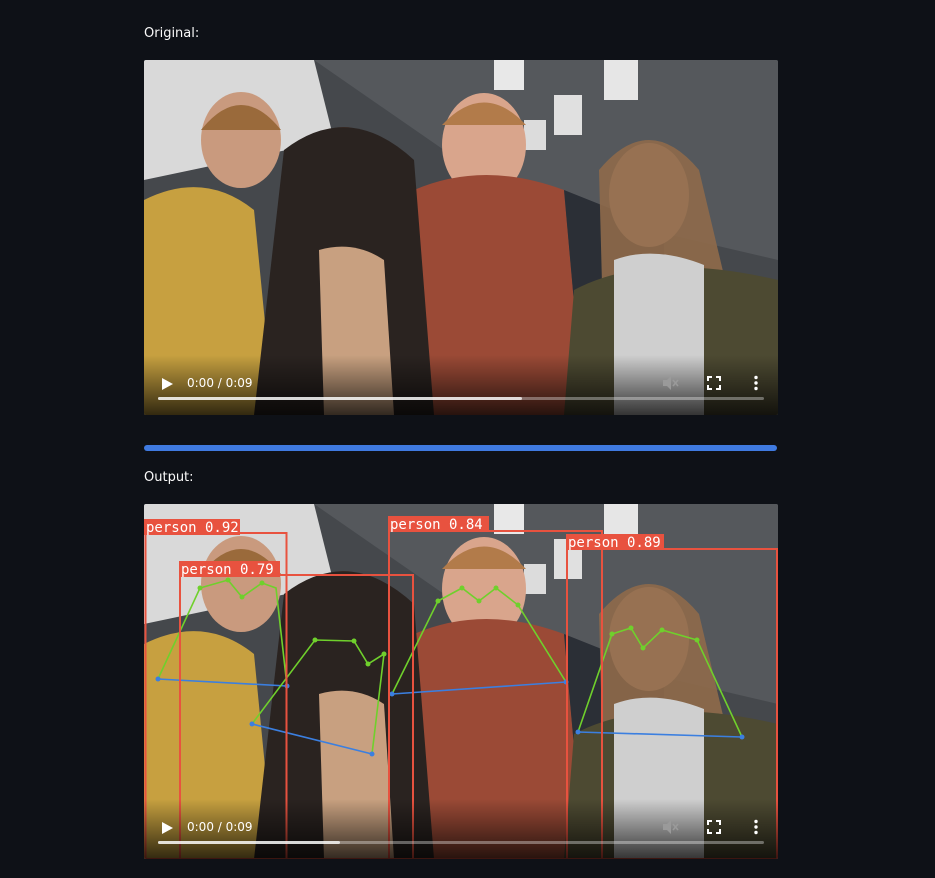  What do you see at coordinates (192, 528) in the screenshot?
I see `detection-label-1: person 0.92` at bounding box center [192, 528].